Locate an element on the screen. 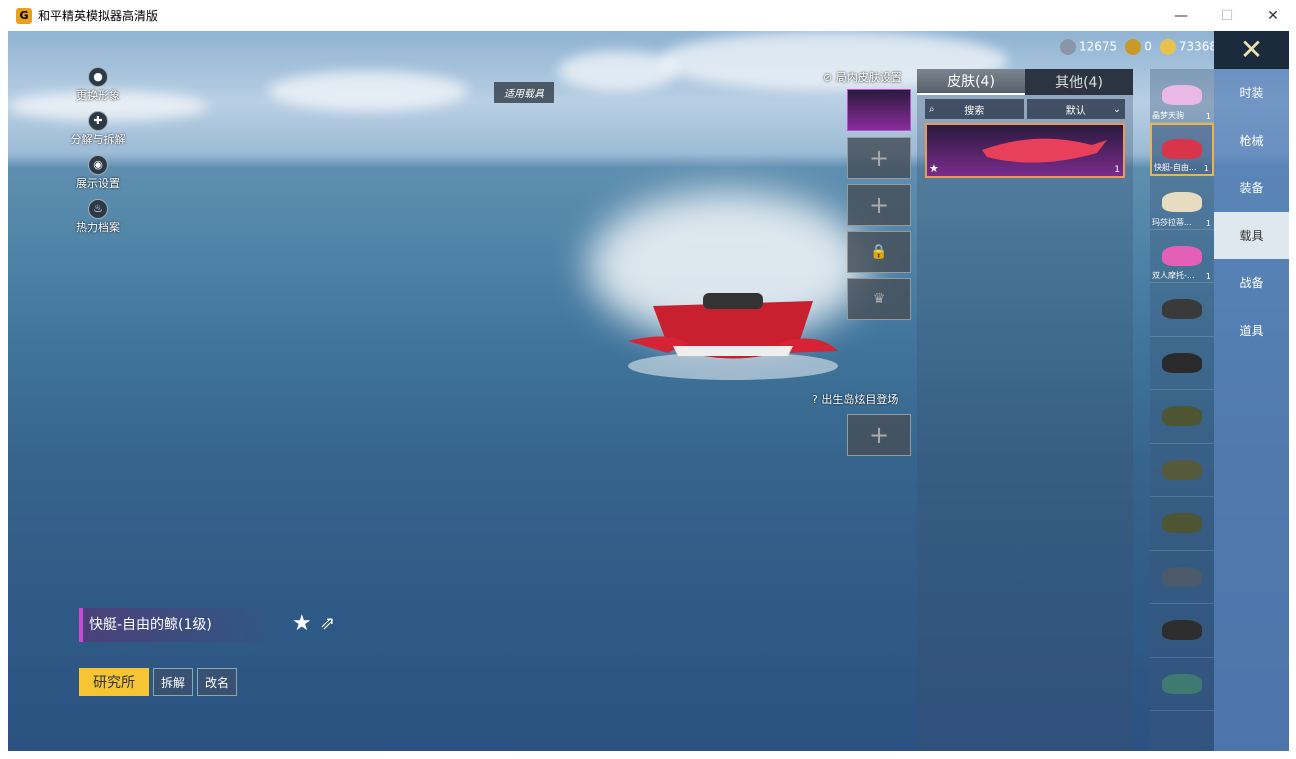 This screenshot has width=1296, height=759. vehicle-list: 晶梦天驹 1 快艇-自由... 1 玛莎拉蒂... 1 双人摩托-... 1 is located at coordinates (1182, 410).